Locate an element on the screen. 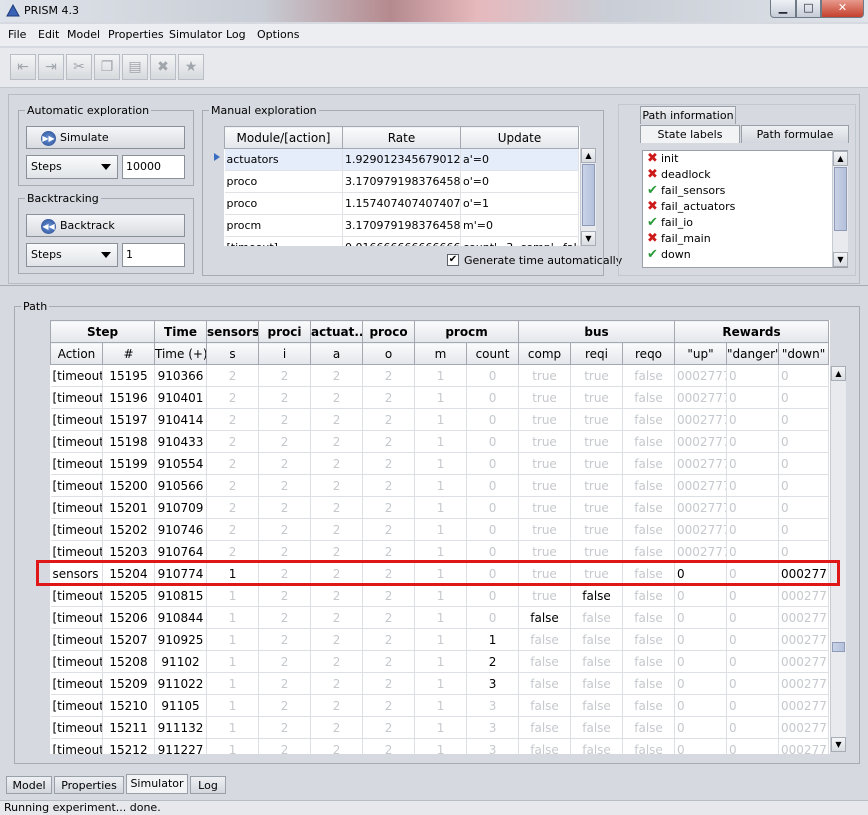  tab-state-labels: State labels is located at coordinates (690, 134).